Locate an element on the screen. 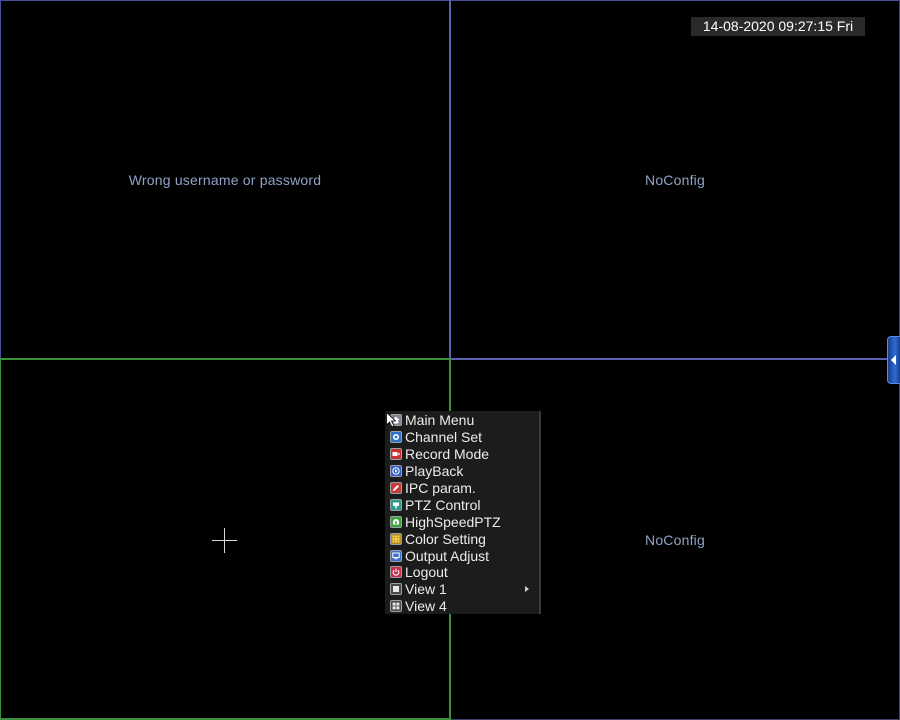 The image size is (900, 720). mouse-cursor-icon is located at coordinates (391, 420).